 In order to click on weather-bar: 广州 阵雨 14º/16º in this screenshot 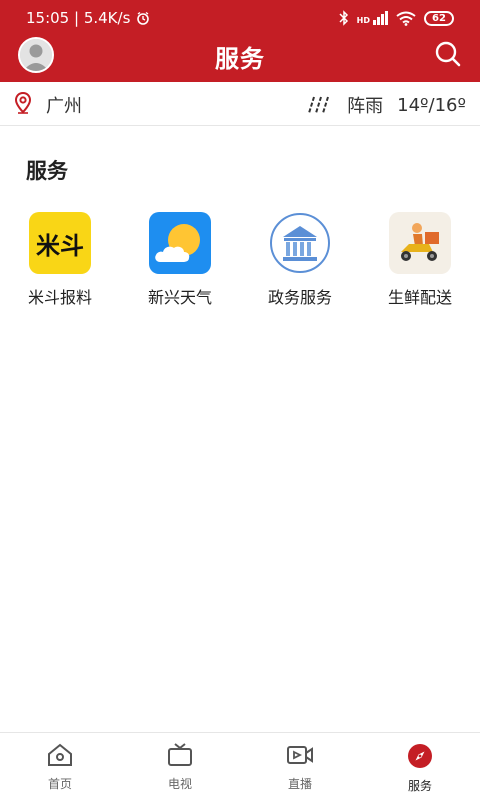, I will do `click(240, 104)`.